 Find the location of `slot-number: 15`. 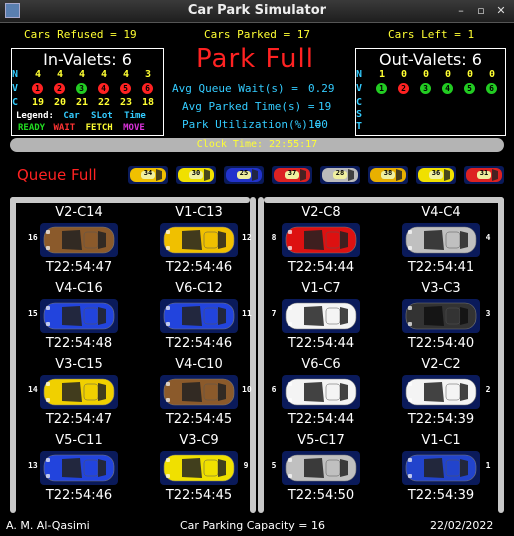

slot-number: 15 is located at coordinates (33, 313).